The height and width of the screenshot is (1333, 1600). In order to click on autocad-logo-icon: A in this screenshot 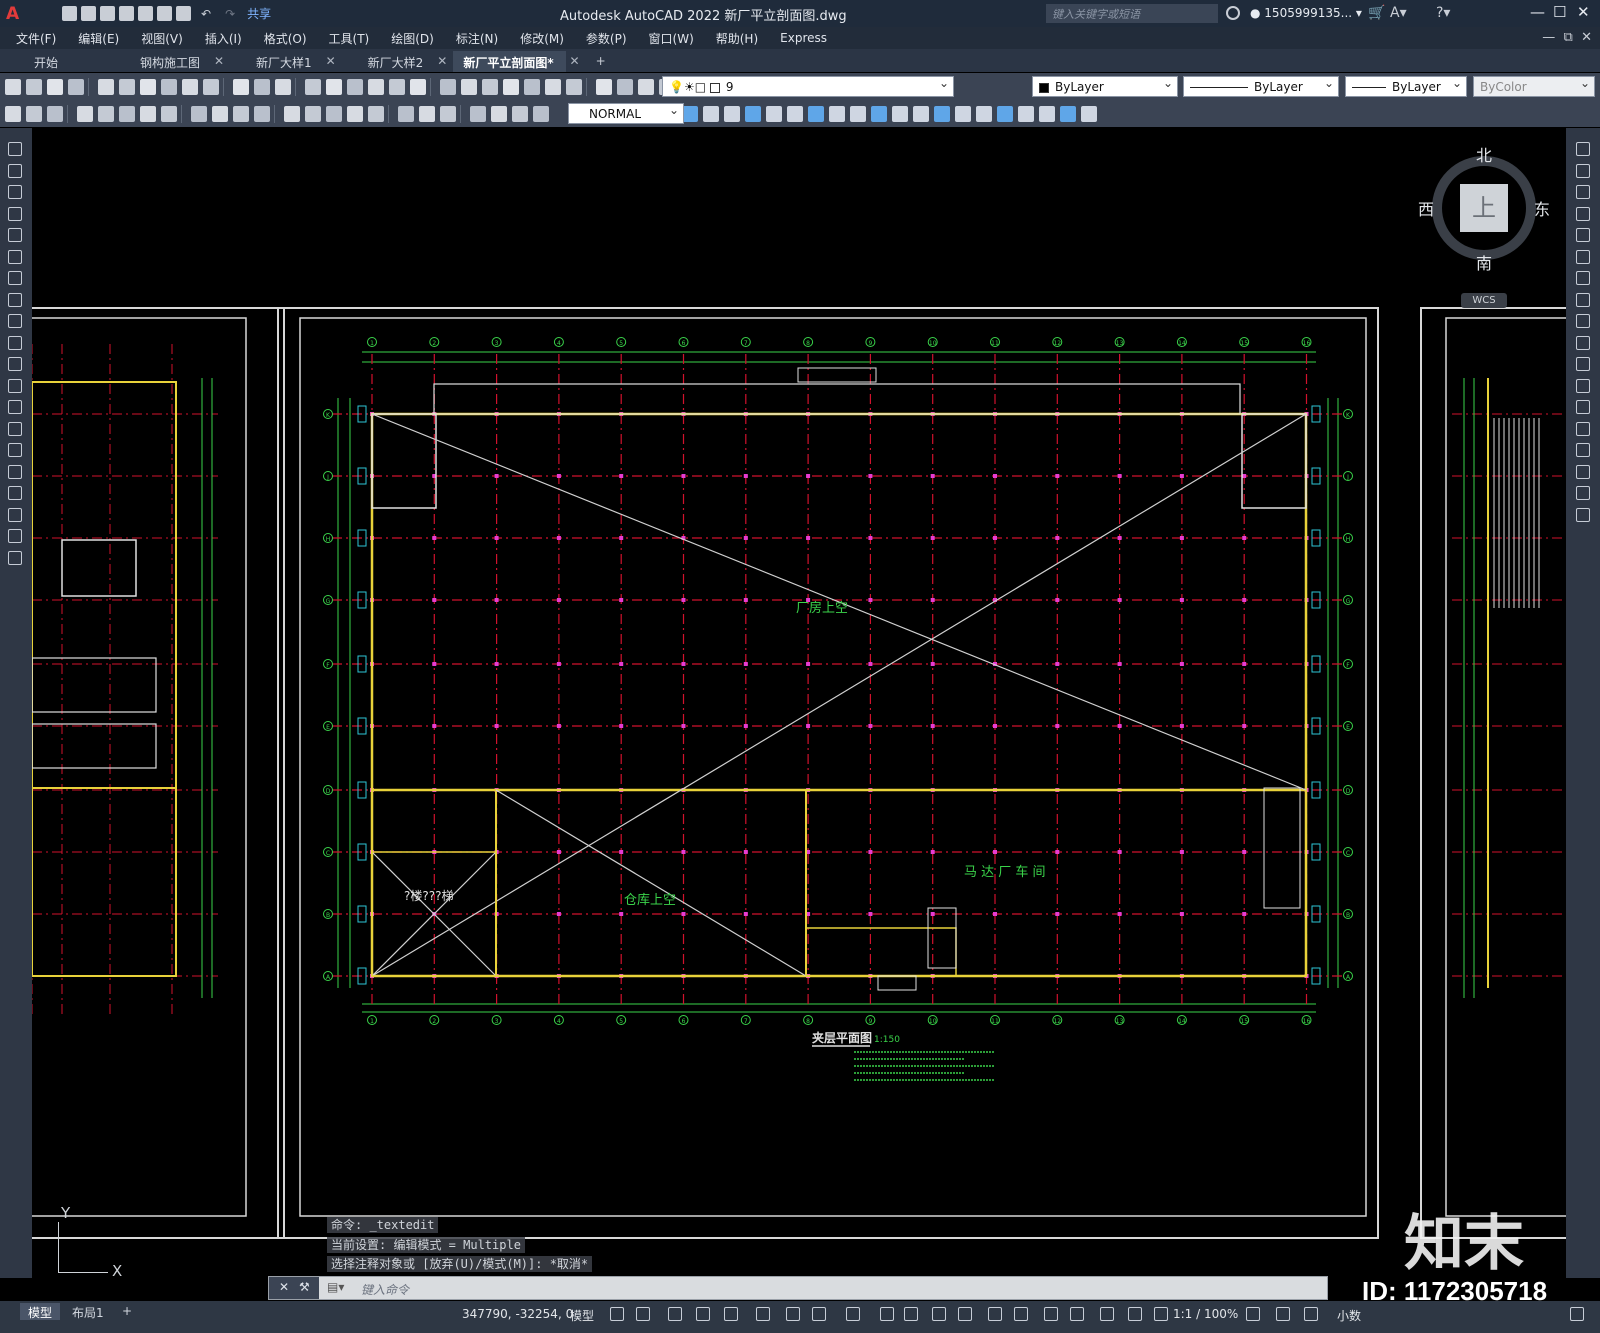, I will do `click(15, 14)`.